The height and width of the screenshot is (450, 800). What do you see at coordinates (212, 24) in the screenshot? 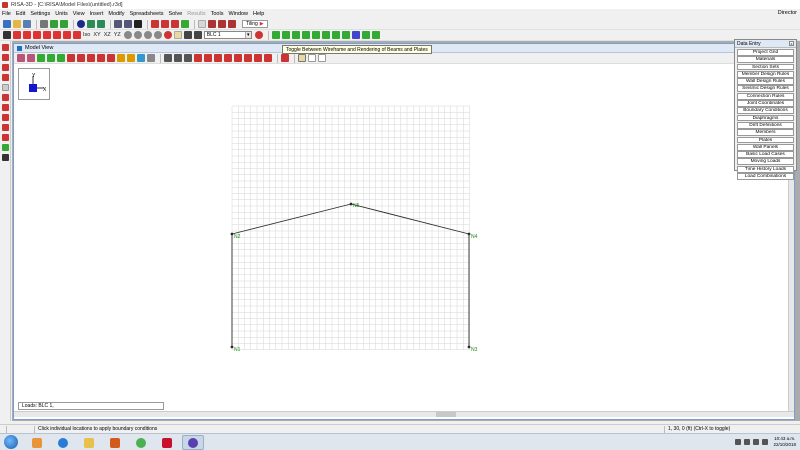
I see `report-icon` at bounding box center [212, 24].